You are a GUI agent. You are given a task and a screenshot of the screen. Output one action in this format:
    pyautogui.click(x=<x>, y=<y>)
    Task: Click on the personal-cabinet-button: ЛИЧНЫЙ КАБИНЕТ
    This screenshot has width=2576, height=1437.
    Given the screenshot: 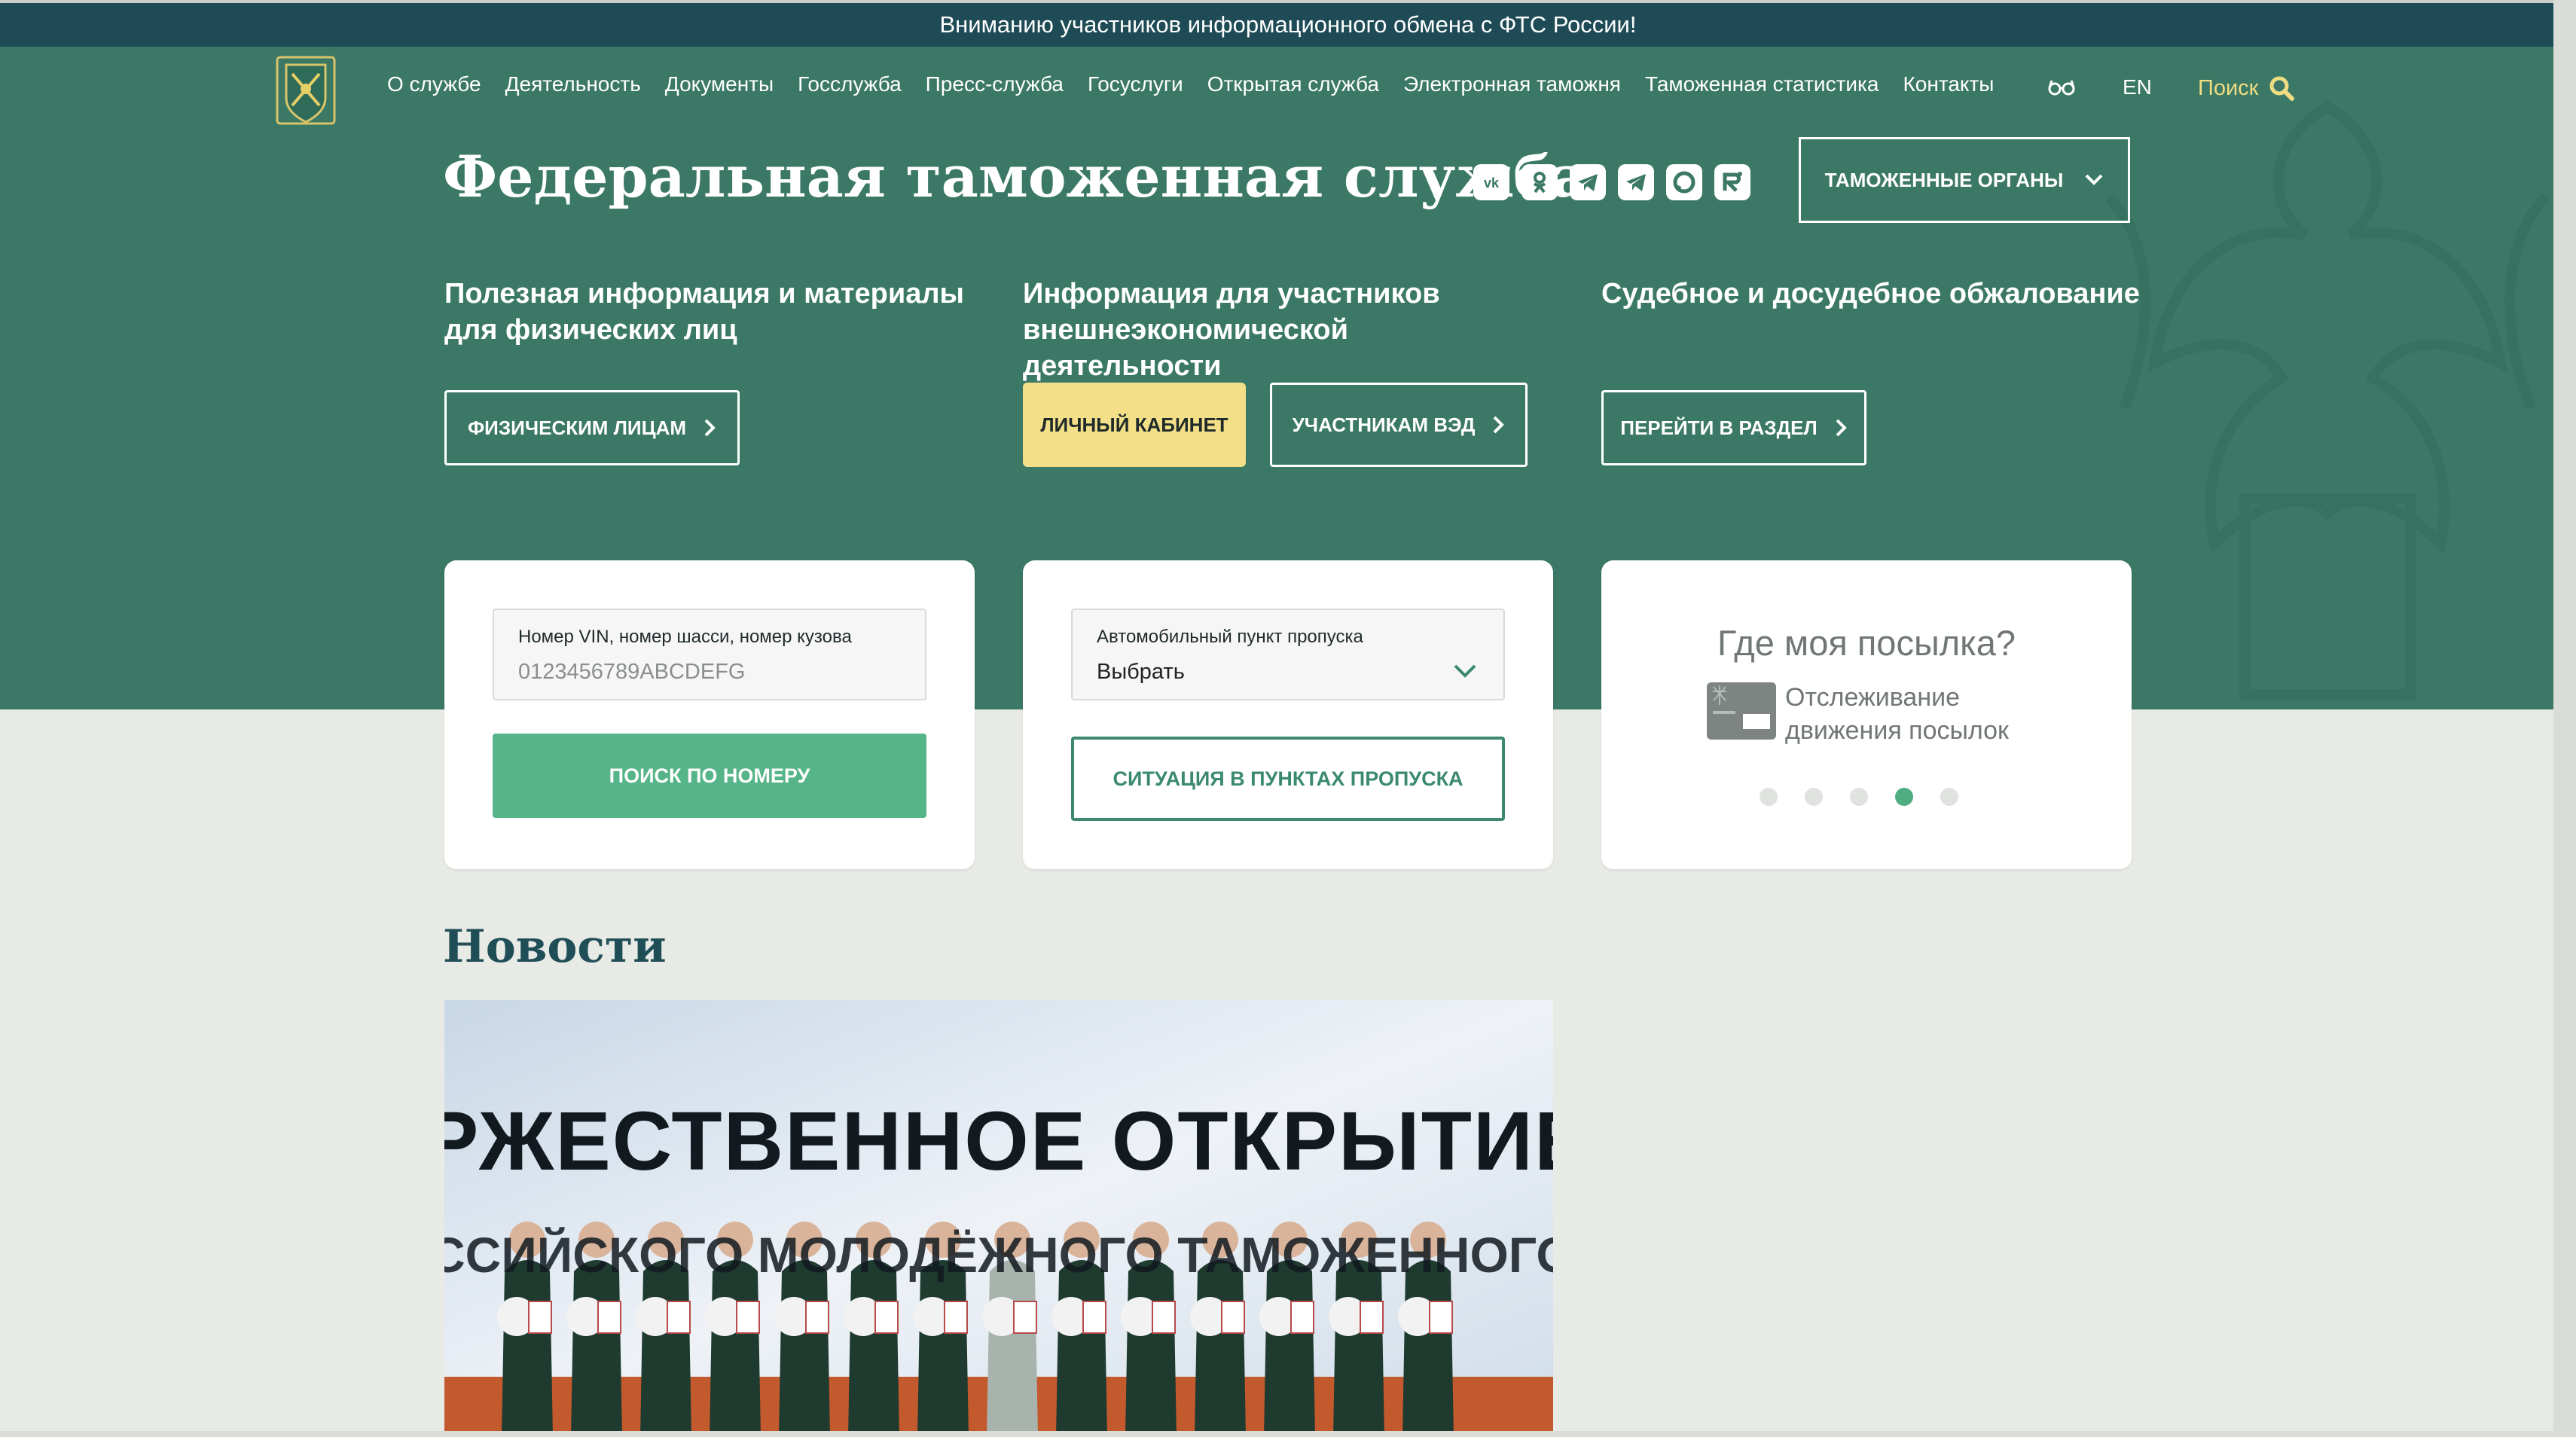 What is the action you would take?
    pyautogui.click(x=1135, y=425)
    